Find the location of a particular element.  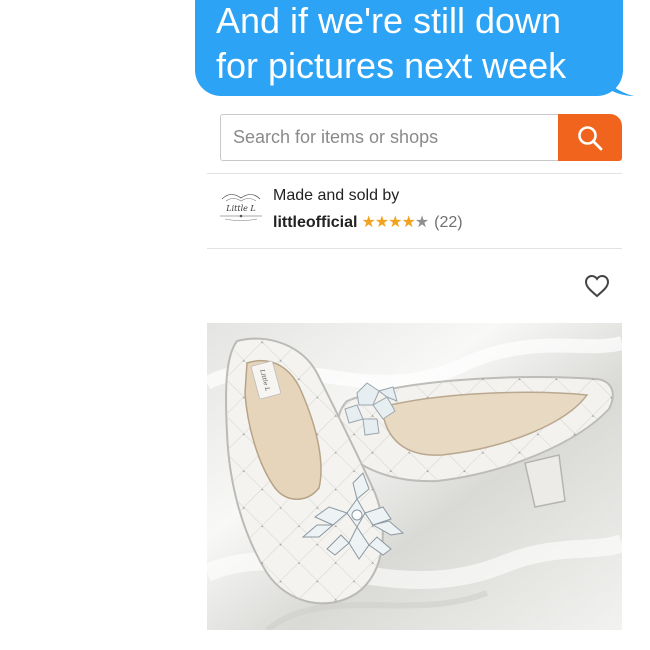

bubble-tail is located at coordinates (619, 85).